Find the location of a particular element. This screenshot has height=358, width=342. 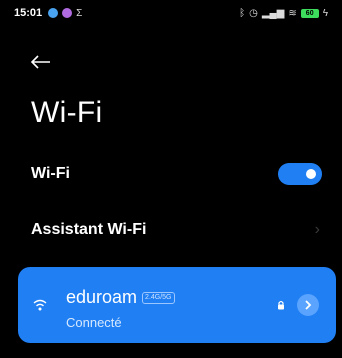

chevron-right-icon is located at coordinates (308, 305).